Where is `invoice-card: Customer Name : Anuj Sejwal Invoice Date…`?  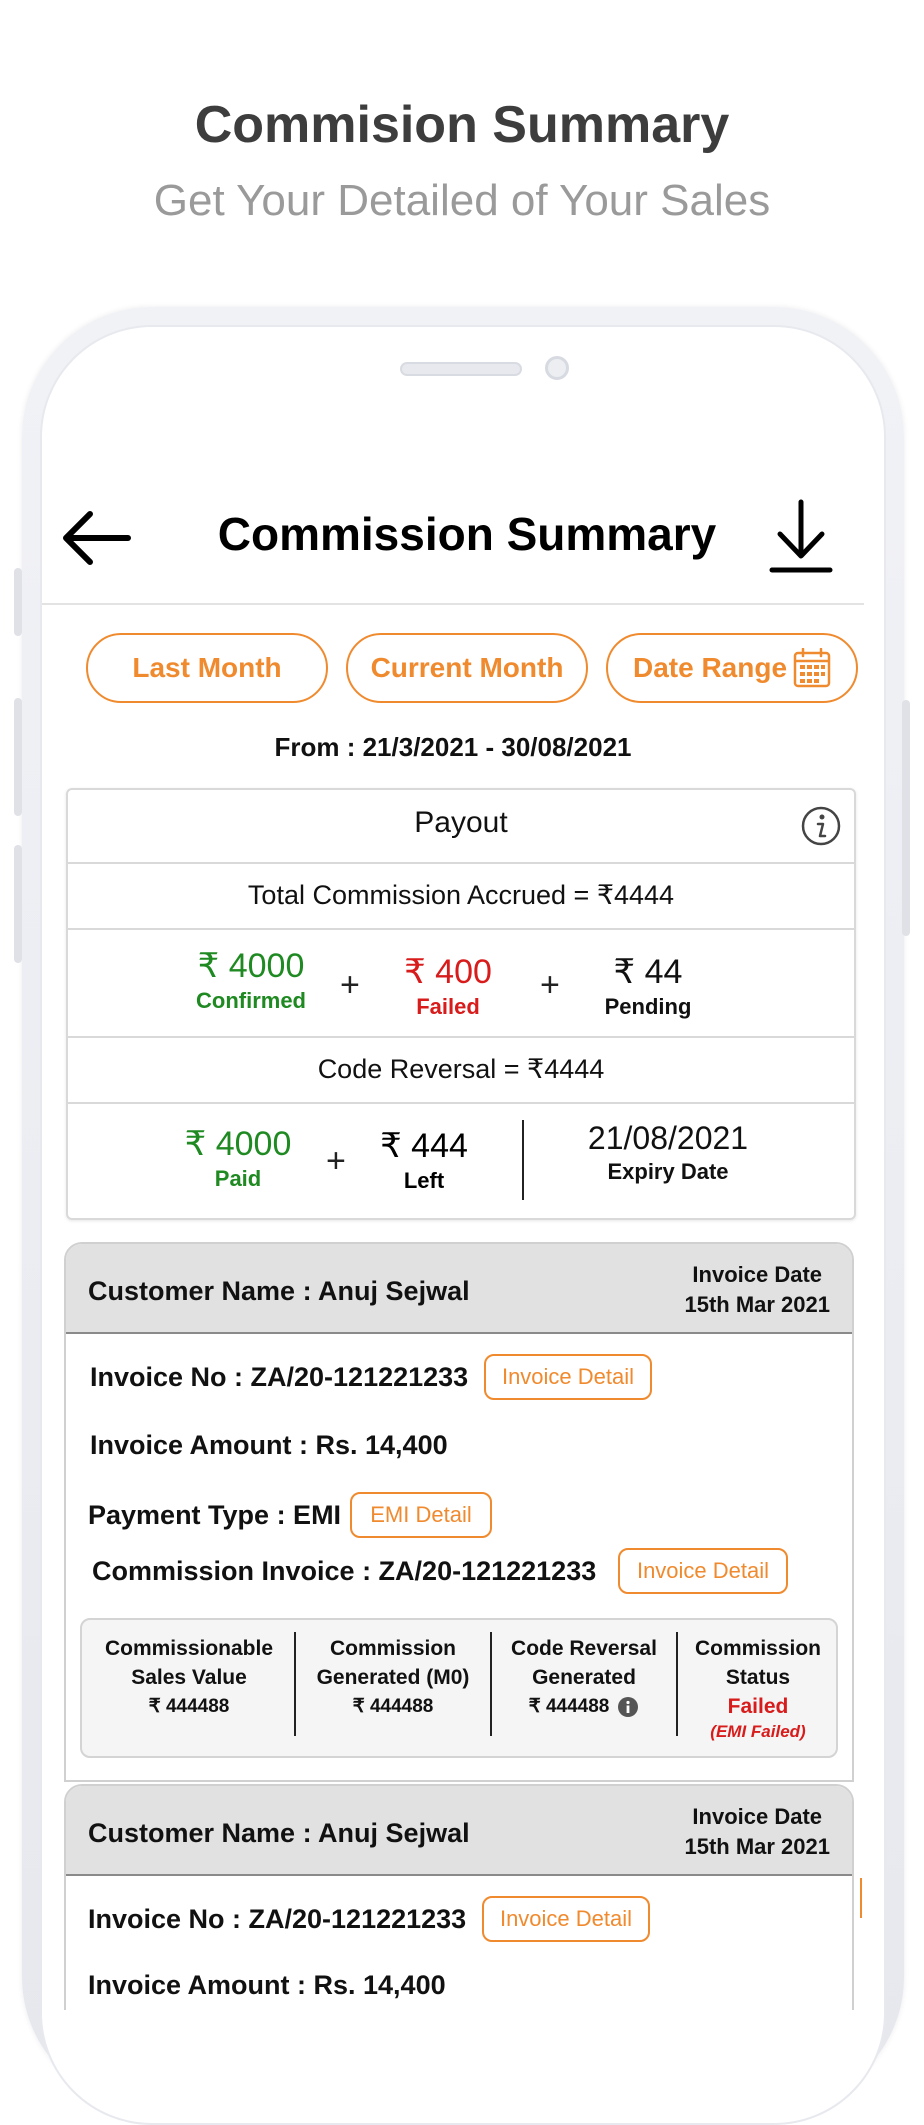 invoice-card: Customer Name : Anuj Sejwal Invoice Date… is located at coordinates (459, 1897).